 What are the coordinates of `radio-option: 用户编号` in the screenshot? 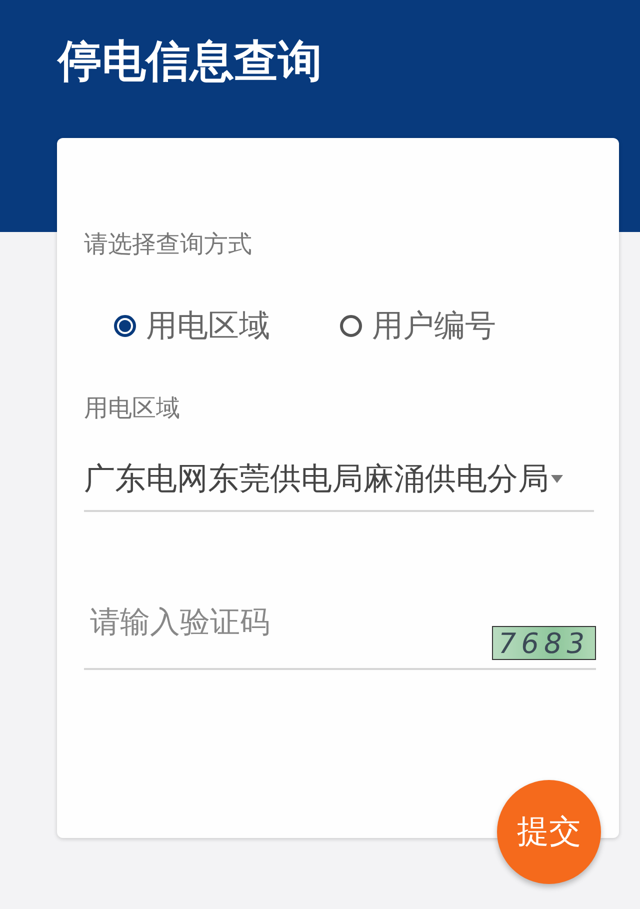 It's located at (418, 326).